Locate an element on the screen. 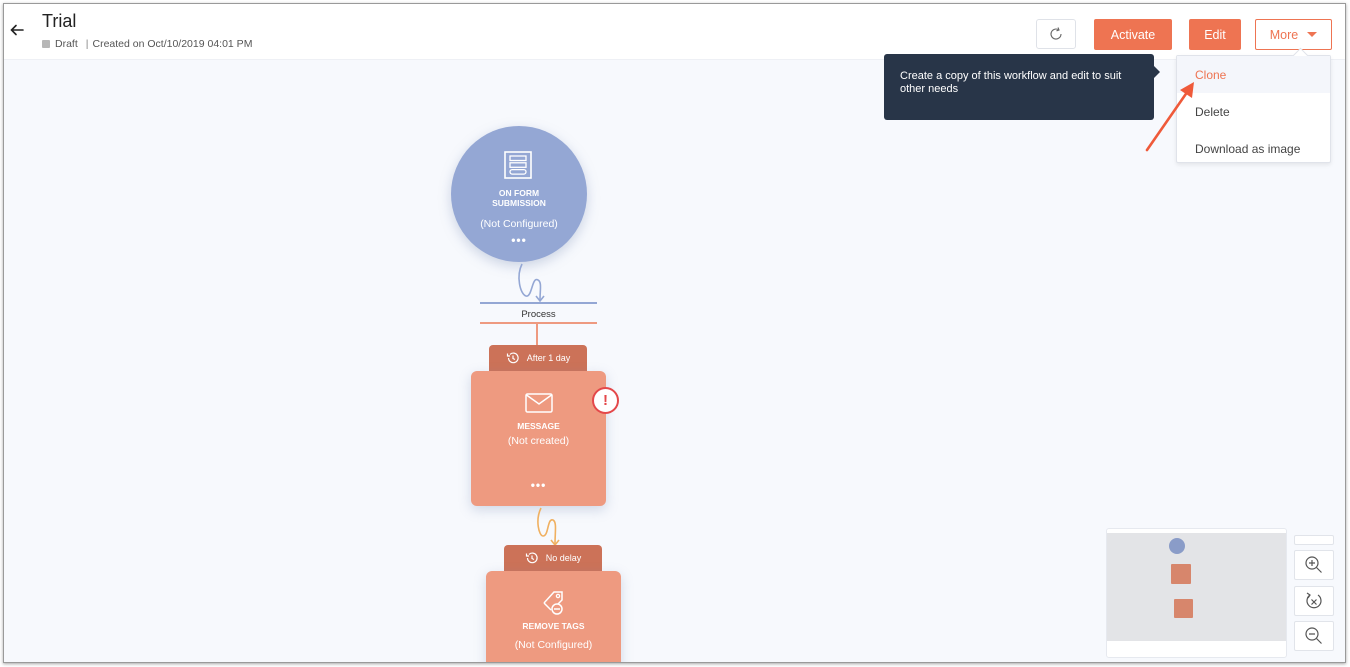 The width and height of the screenshot is (1350, 667). delay-tab: No delay is located at coordinates (553, 558).